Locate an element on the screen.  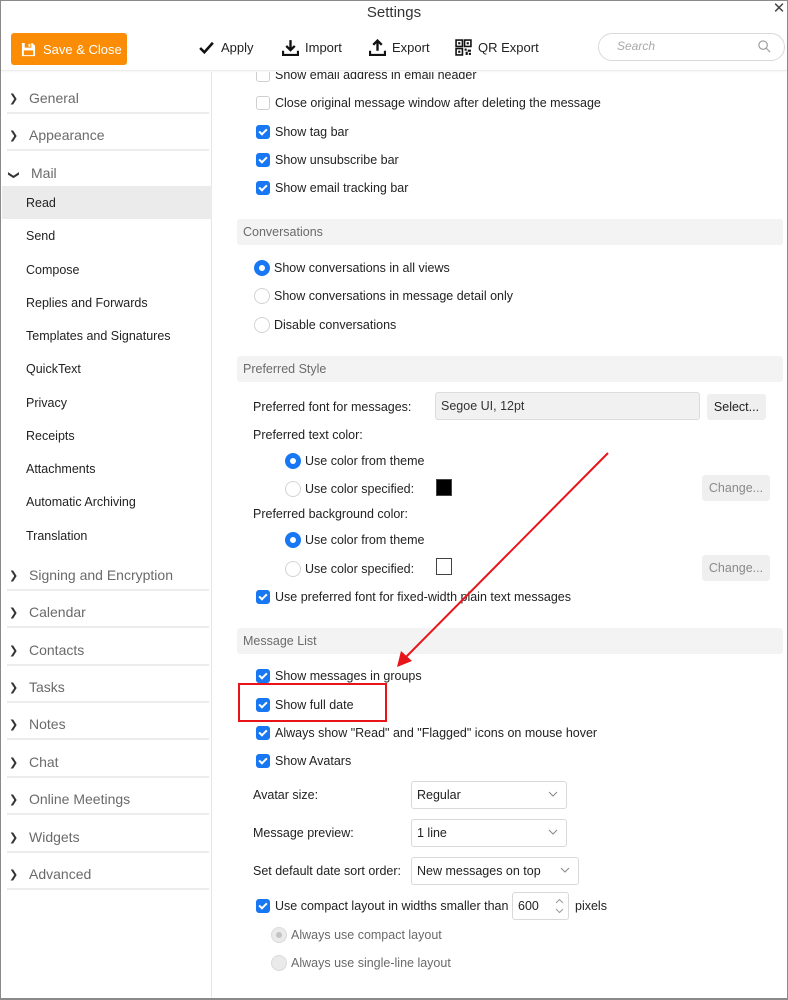
checkbox-label: Show unsubscribe bar is located at coordinates (337, 160).